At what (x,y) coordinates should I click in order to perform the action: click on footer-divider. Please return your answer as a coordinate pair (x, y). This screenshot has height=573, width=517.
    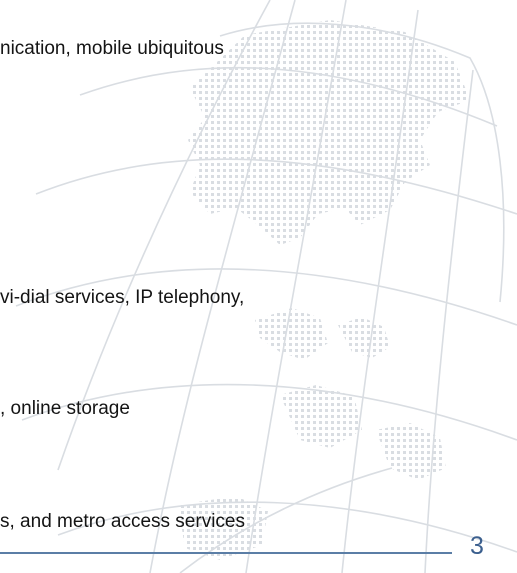
    Looking at the image, I should click on (226, 553).